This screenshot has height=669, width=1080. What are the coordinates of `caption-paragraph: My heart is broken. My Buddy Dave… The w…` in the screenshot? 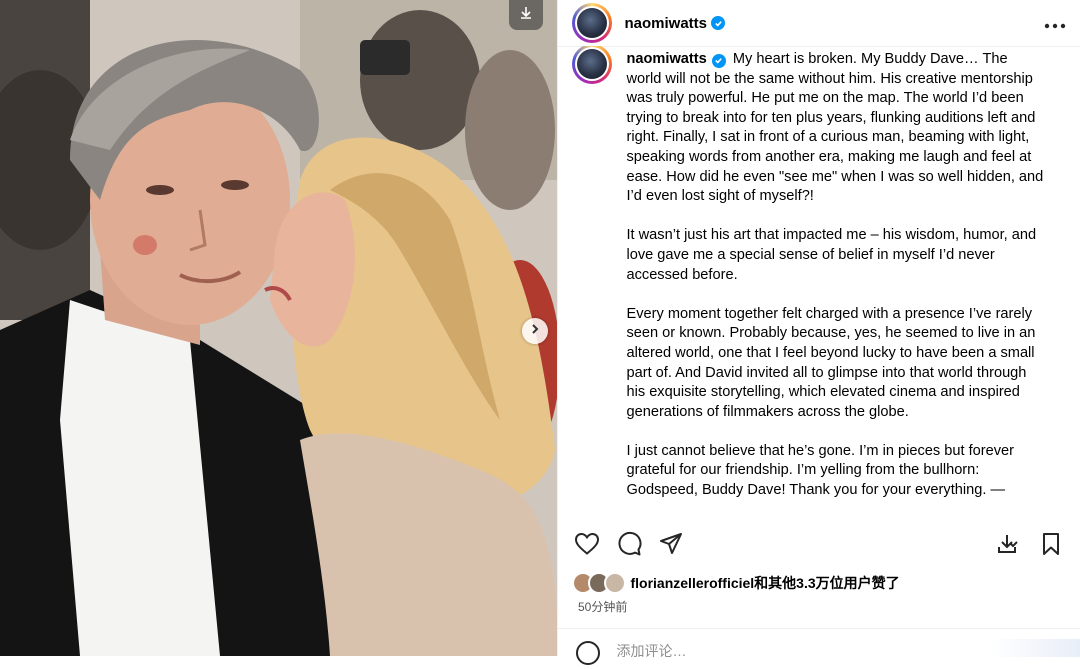 It's located at (835, 128).